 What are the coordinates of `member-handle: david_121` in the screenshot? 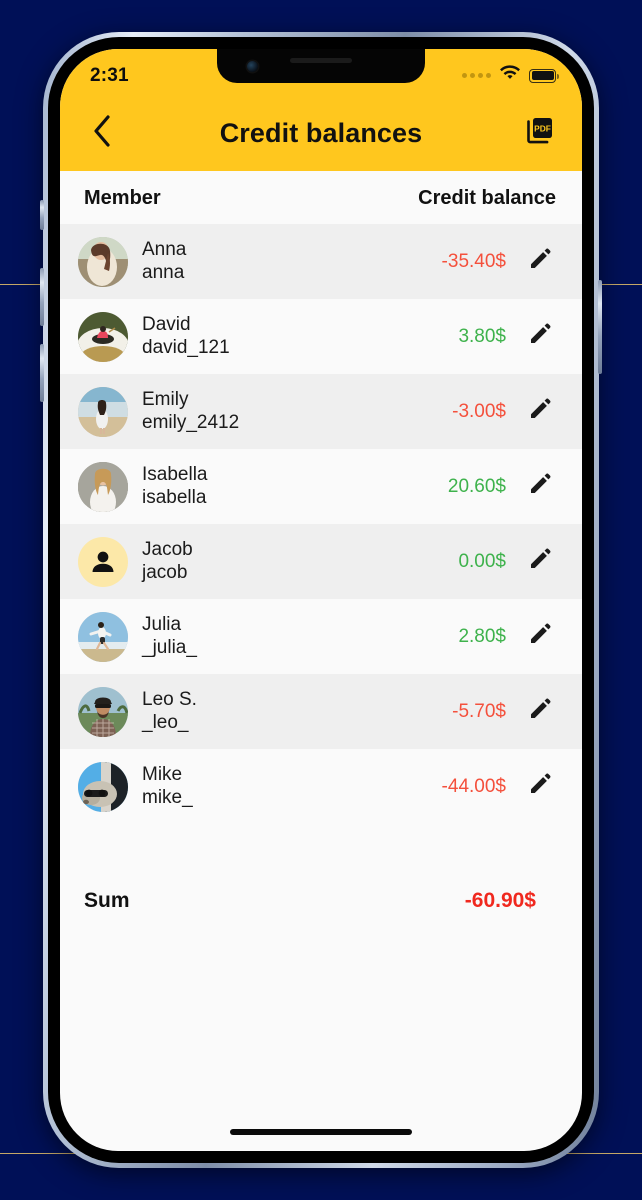 It's located at (186, 347).